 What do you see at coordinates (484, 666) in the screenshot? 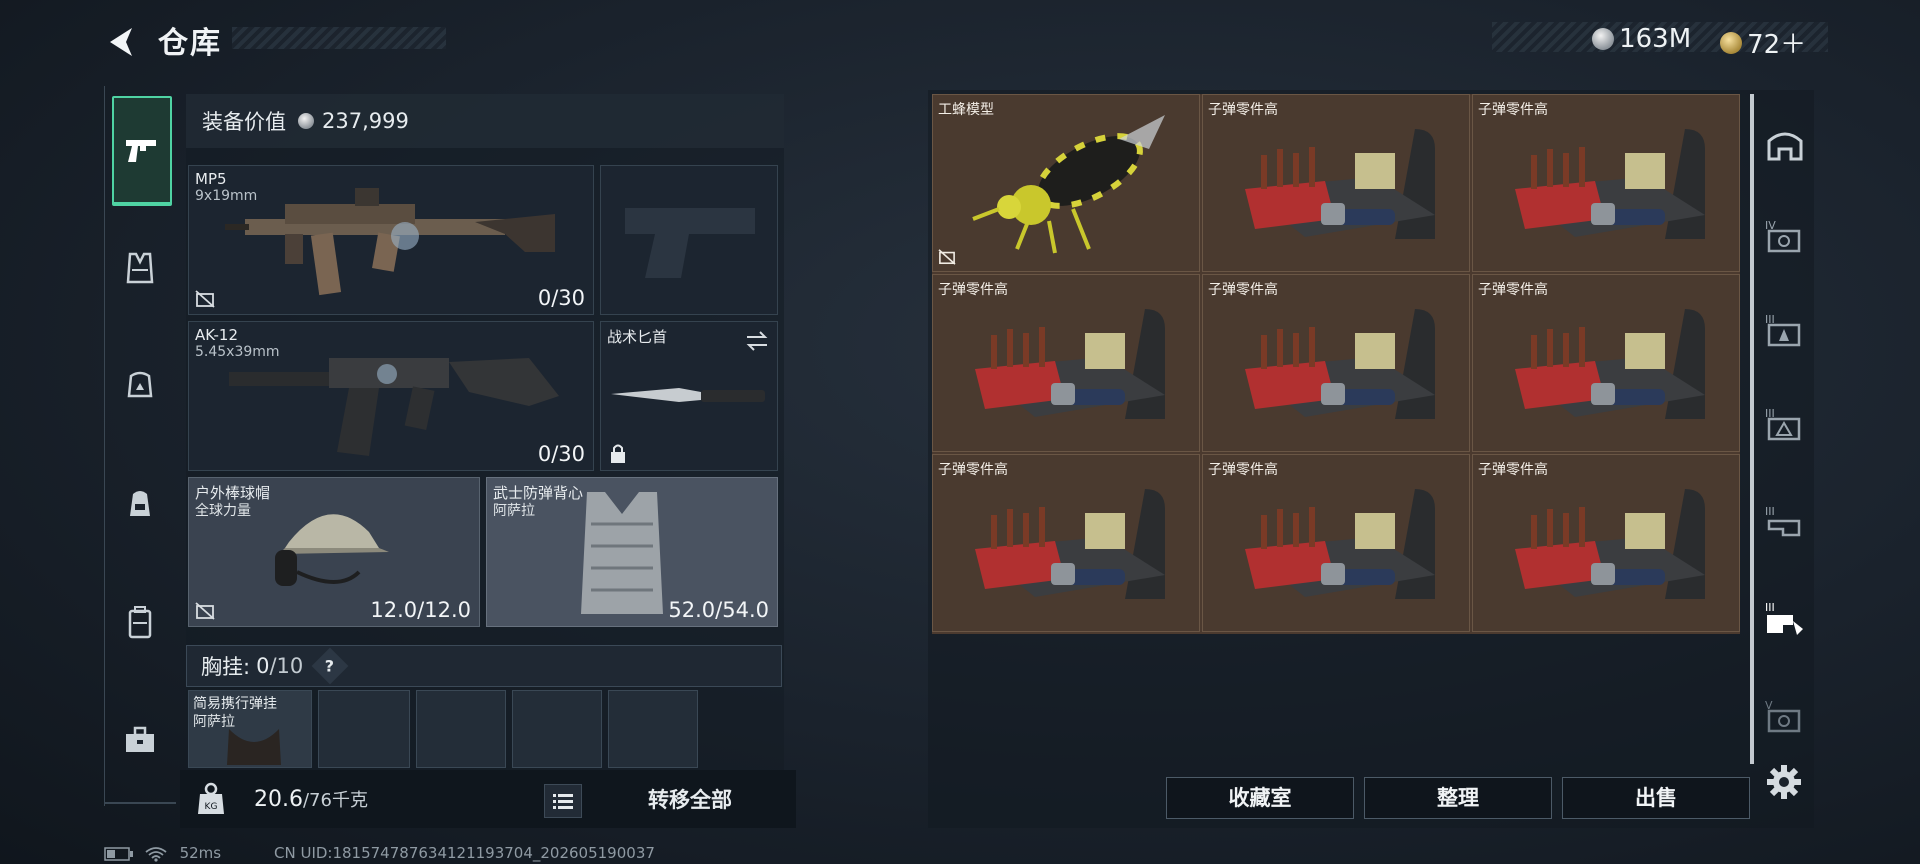
I see `chest-rig-header: 胸挂: 0 /10 ?` at bounding box center [484, 666].